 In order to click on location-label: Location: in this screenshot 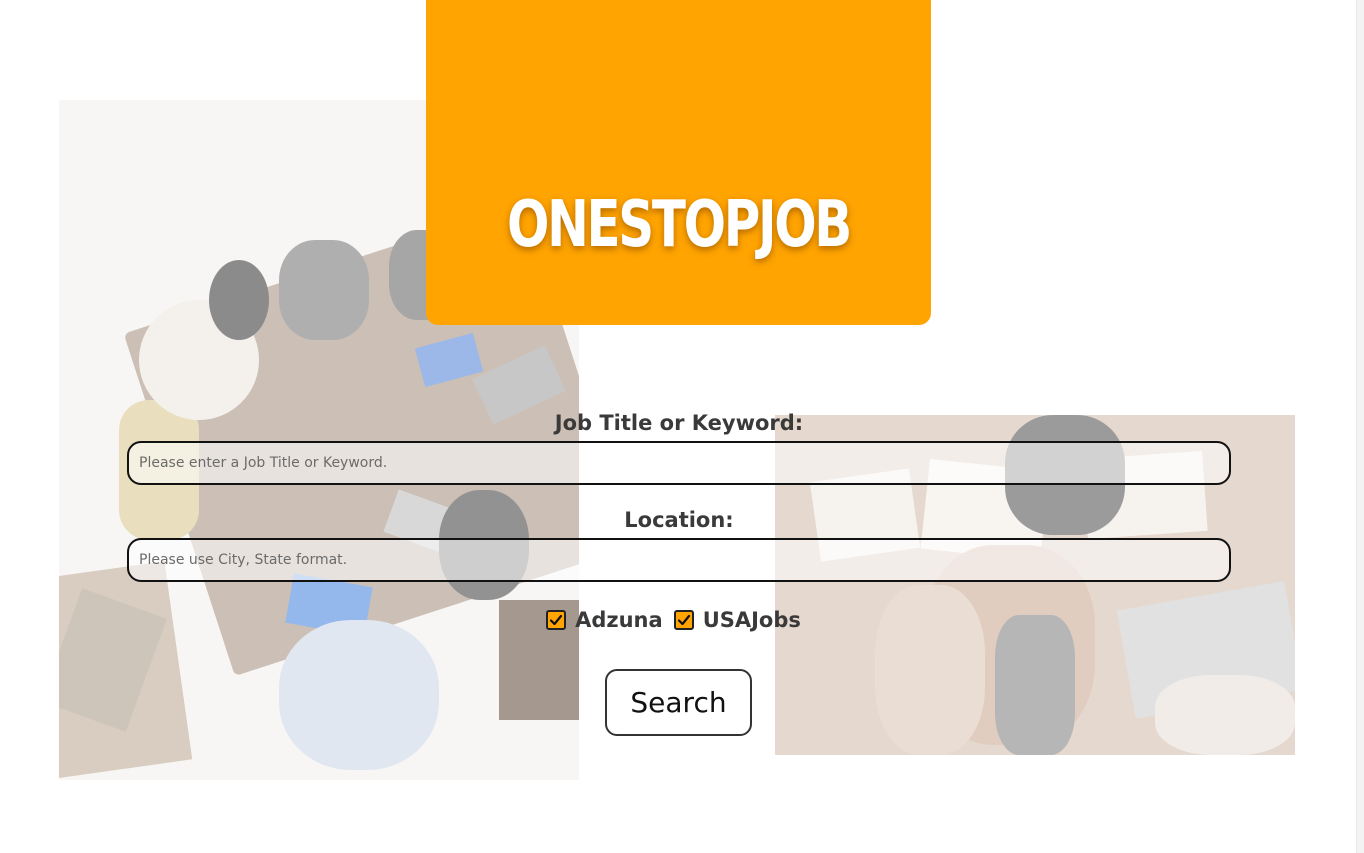, I will do `click(679, 520)`.